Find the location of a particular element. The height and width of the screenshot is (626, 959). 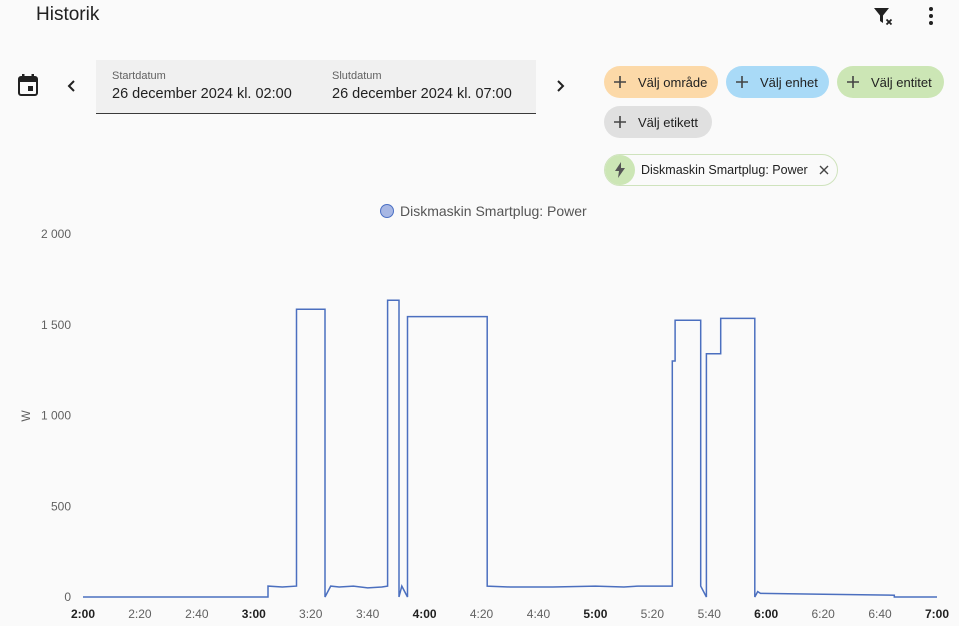

y-tick-label: 1 500 is located at coordinates (56, 325).